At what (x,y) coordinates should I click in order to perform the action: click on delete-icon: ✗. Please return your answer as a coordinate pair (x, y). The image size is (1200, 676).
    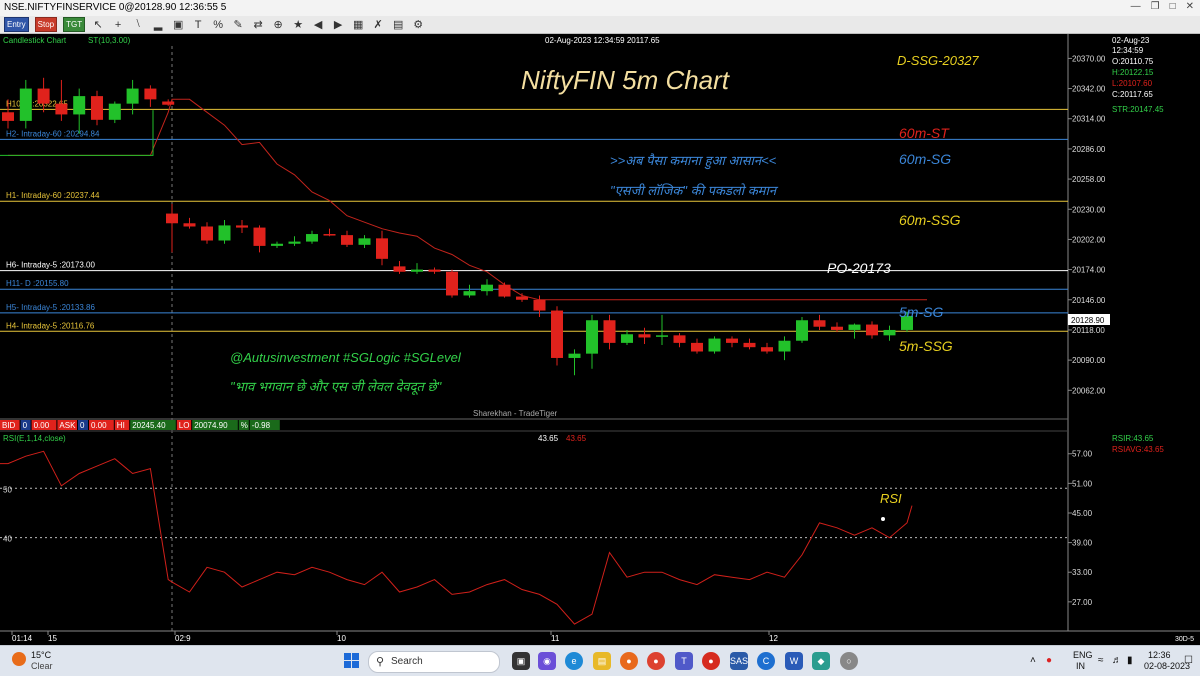
    Looking at the image, I should click on (378, 24).